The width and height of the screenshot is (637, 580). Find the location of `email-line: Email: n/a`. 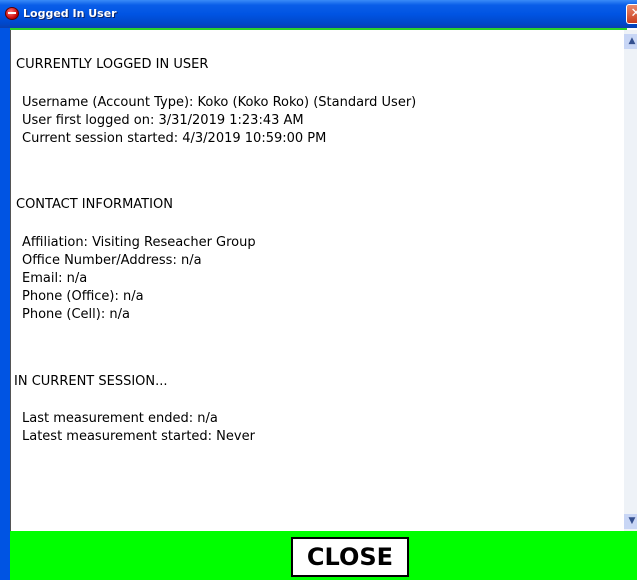

email-line: Email: n/a is located at coordinates (55, 278).